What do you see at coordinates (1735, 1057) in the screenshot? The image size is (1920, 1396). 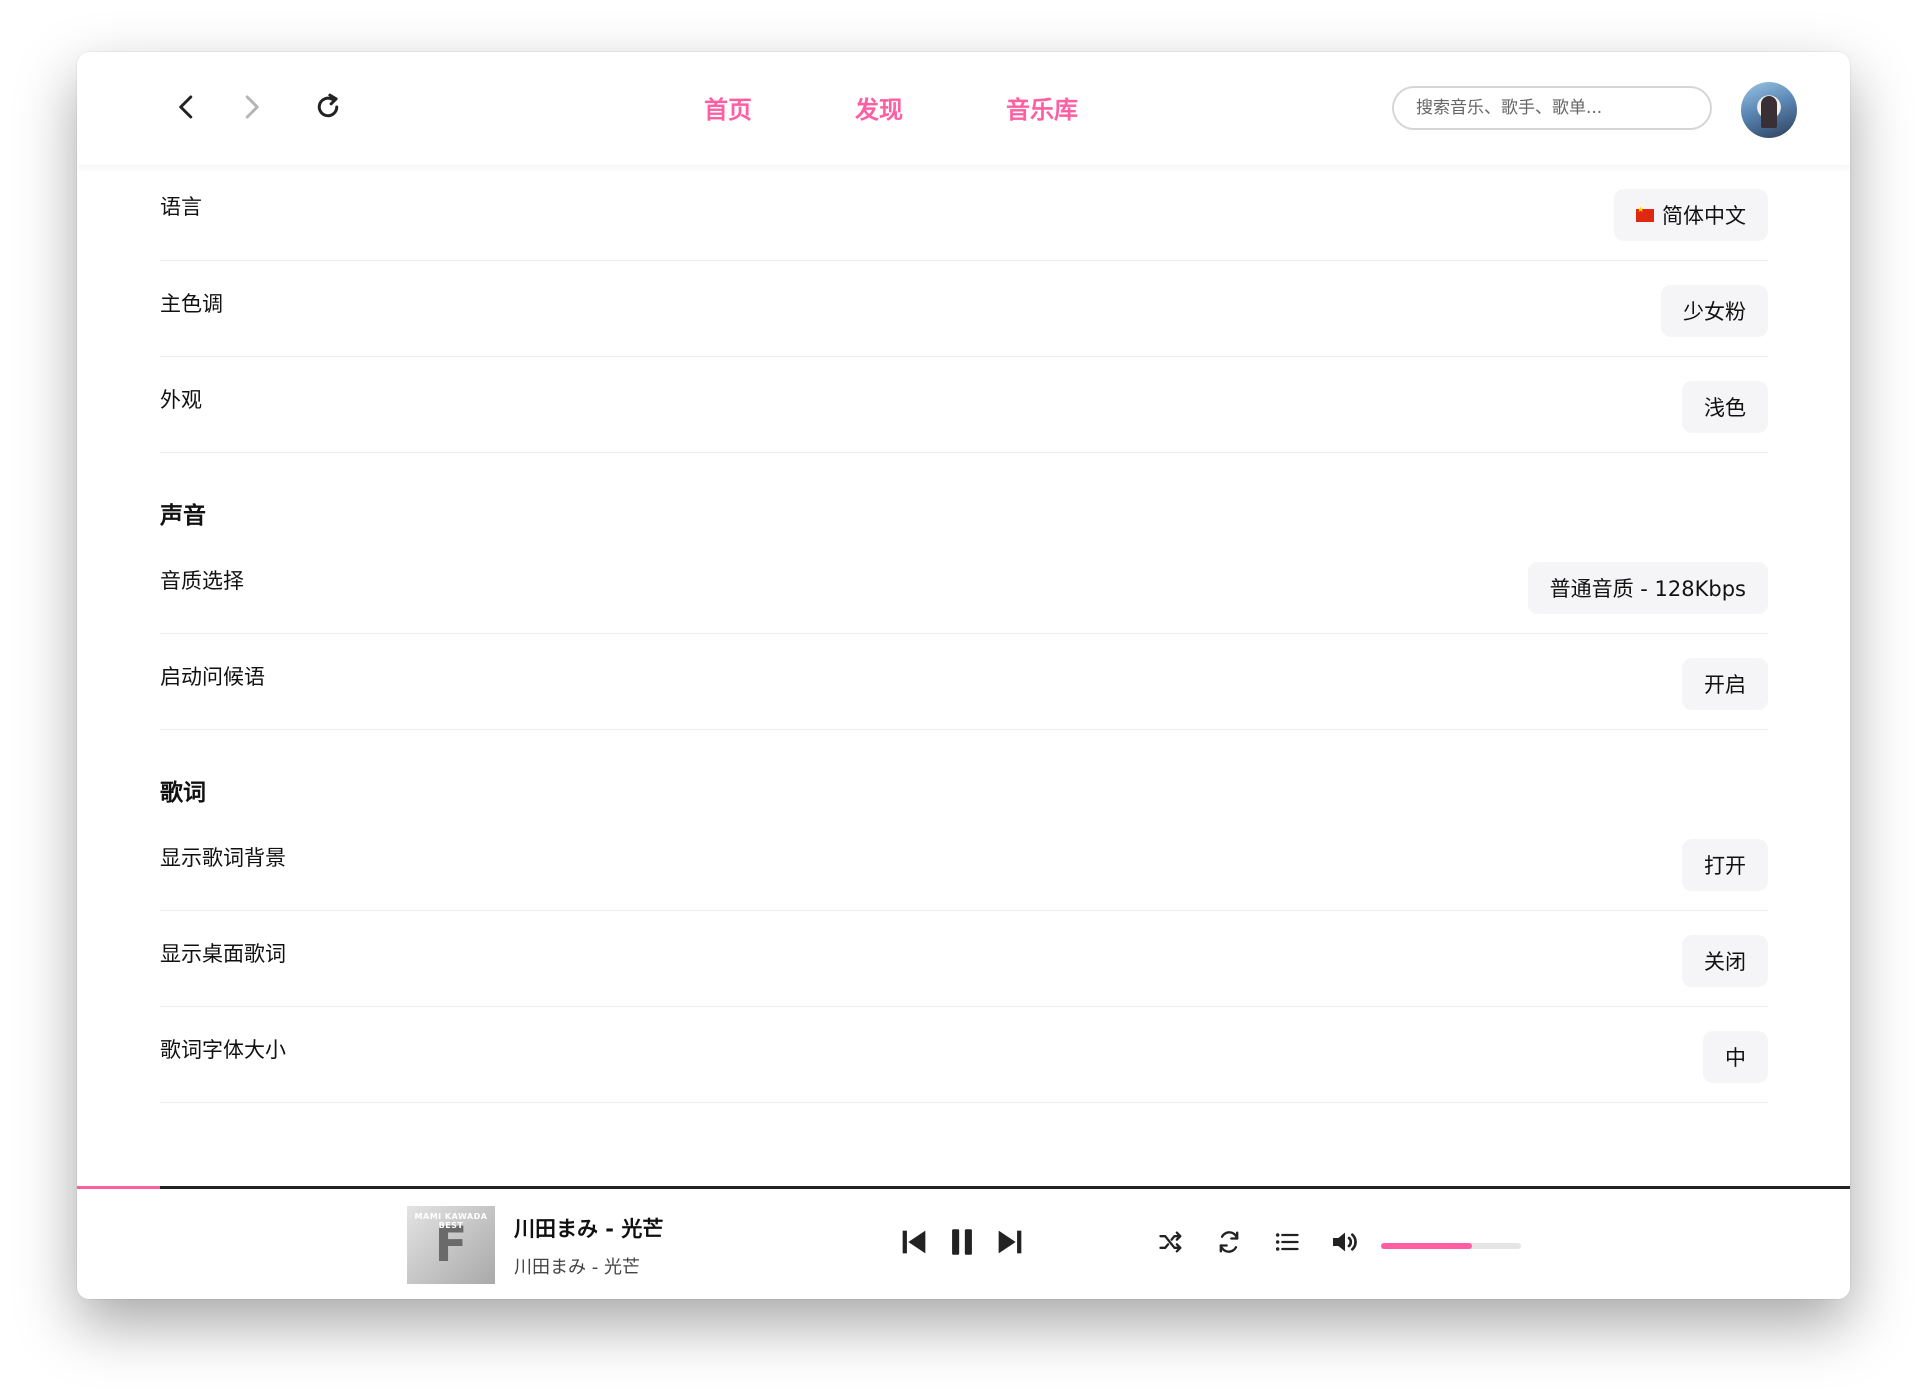 I see `lyrics-size-select: 中` at bounding box center [1735, 1057].